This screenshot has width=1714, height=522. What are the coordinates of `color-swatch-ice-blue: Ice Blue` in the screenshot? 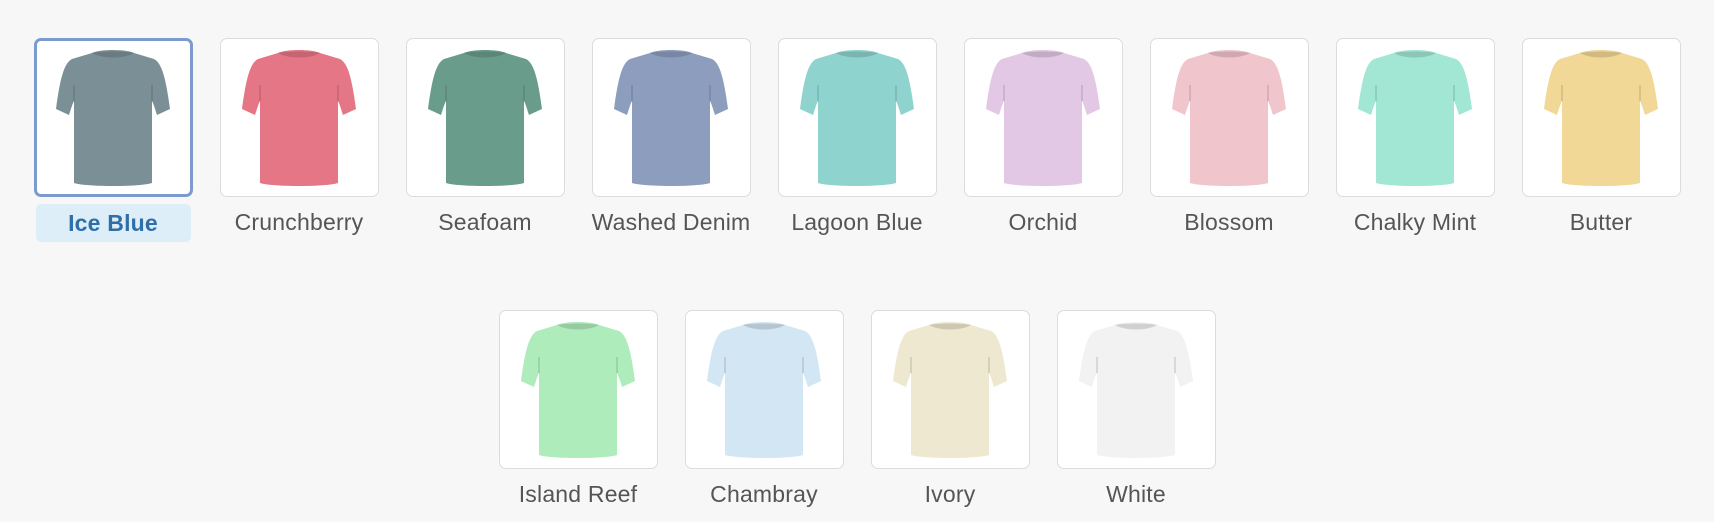 It's located at (113, 140).